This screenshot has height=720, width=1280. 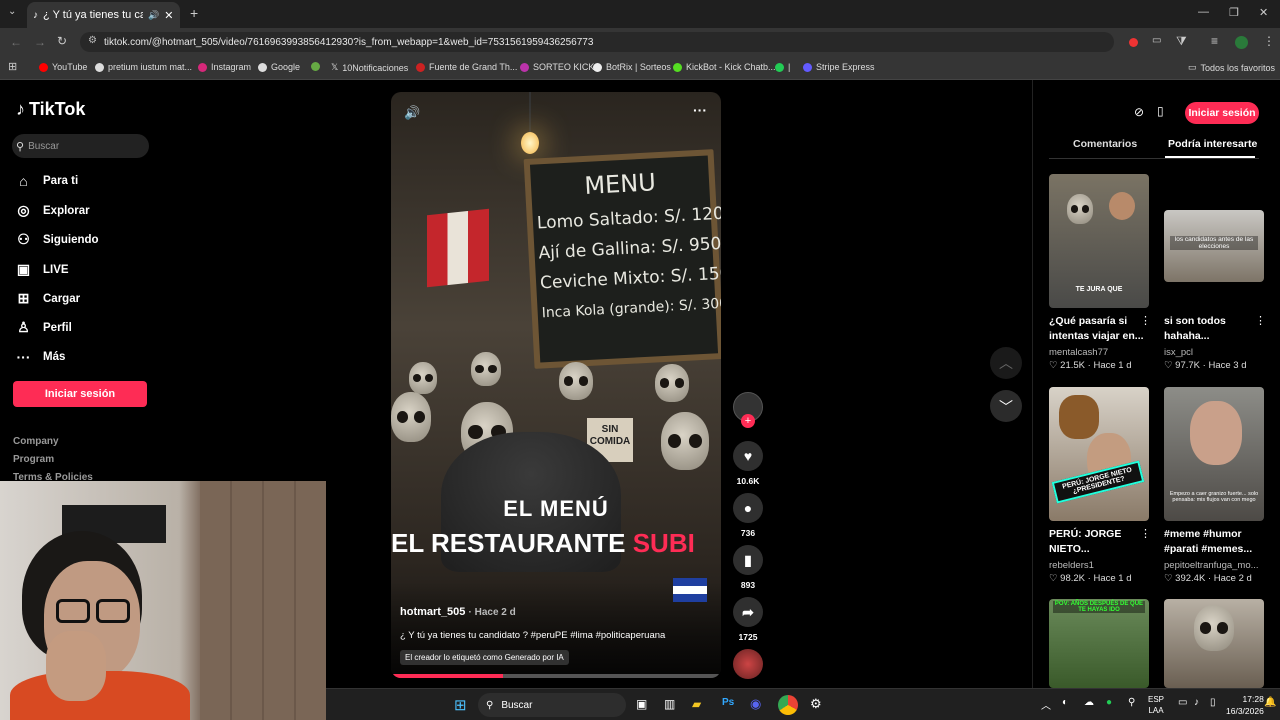 I want to click on coins-icon: ⊘, so click(x=1139, y=112).